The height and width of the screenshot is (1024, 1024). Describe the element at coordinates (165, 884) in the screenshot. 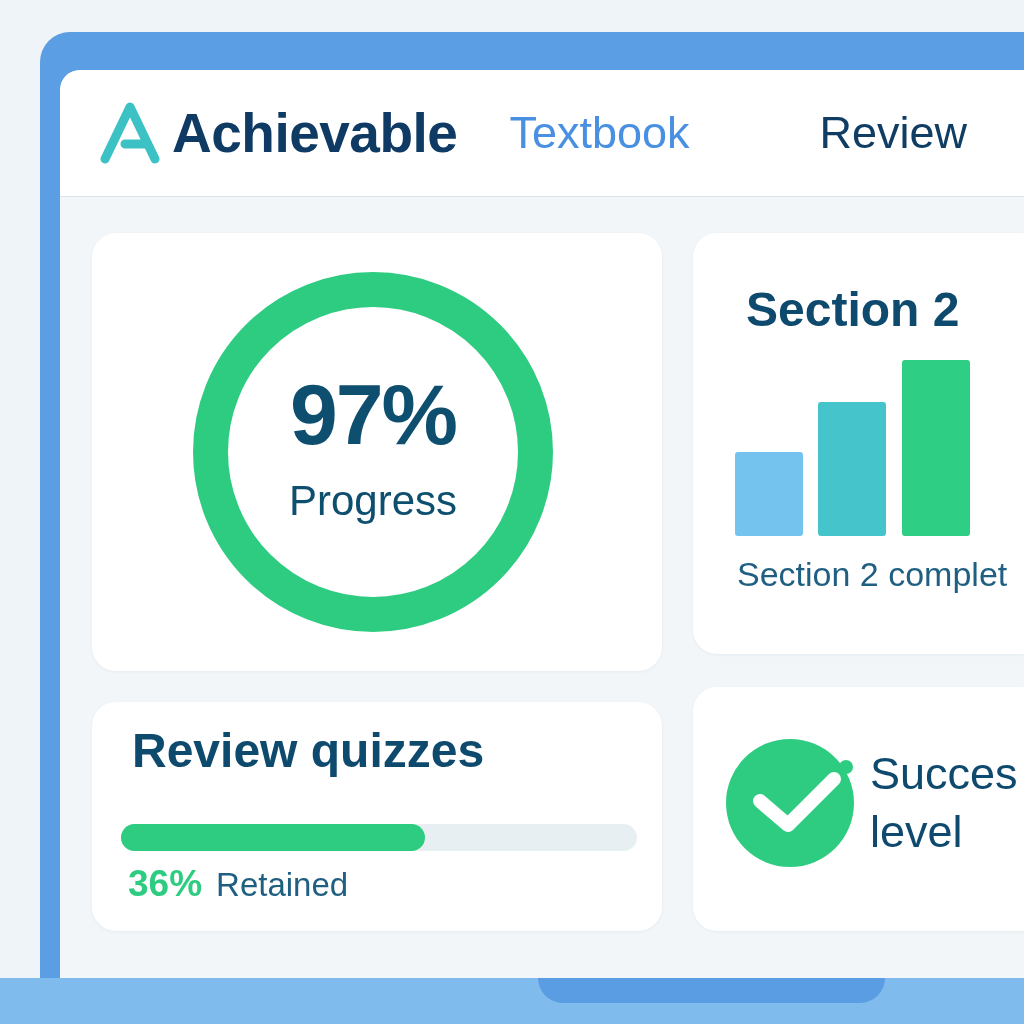

I see `retained-percentage: 36%` at that location.